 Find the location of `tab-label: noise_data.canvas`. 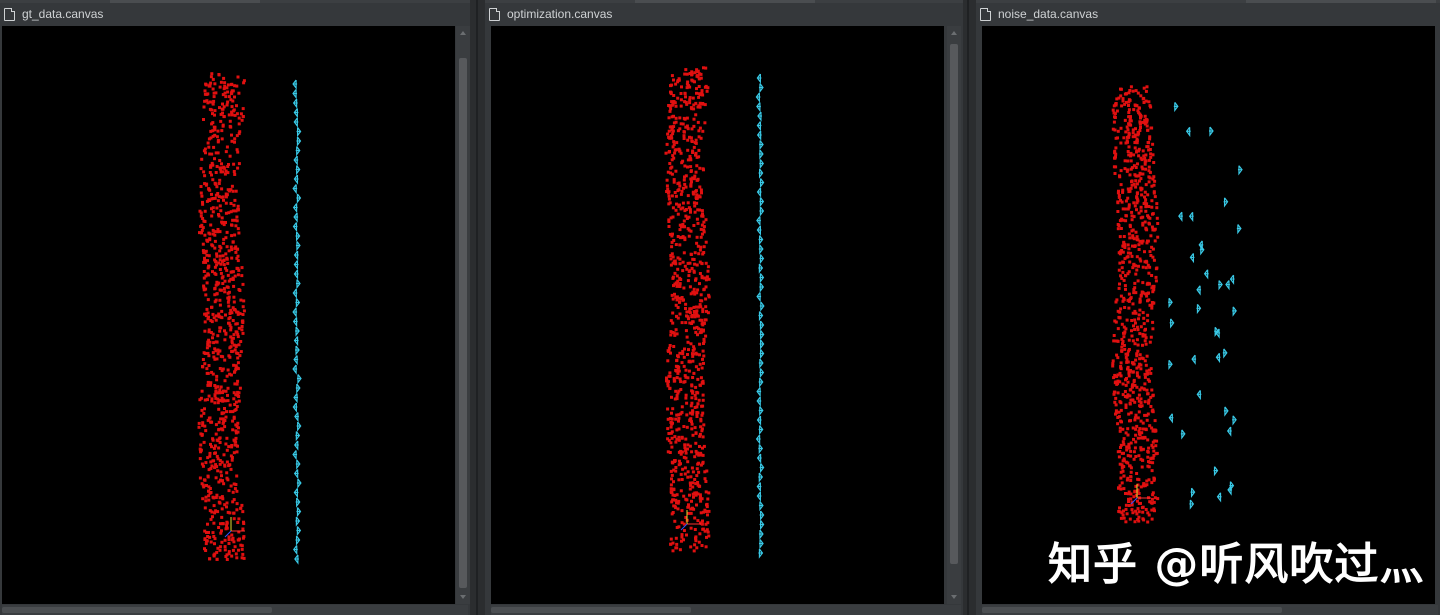

tab-label: noise_data.canvas is located at coordinates (1048, 14).